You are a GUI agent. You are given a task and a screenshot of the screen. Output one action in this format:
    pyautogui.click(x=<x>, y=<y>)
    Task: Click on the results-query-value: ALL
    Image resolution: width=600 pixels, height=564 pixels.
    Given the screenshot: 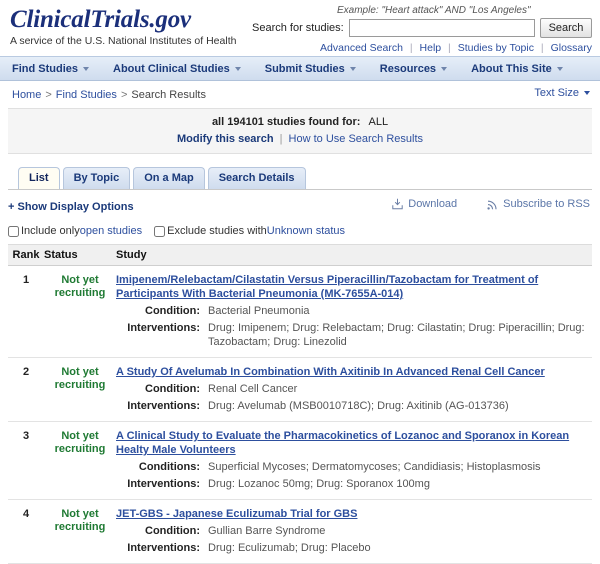 What is the action you would take?
    pyautogui.click(x=378, y=122)
    